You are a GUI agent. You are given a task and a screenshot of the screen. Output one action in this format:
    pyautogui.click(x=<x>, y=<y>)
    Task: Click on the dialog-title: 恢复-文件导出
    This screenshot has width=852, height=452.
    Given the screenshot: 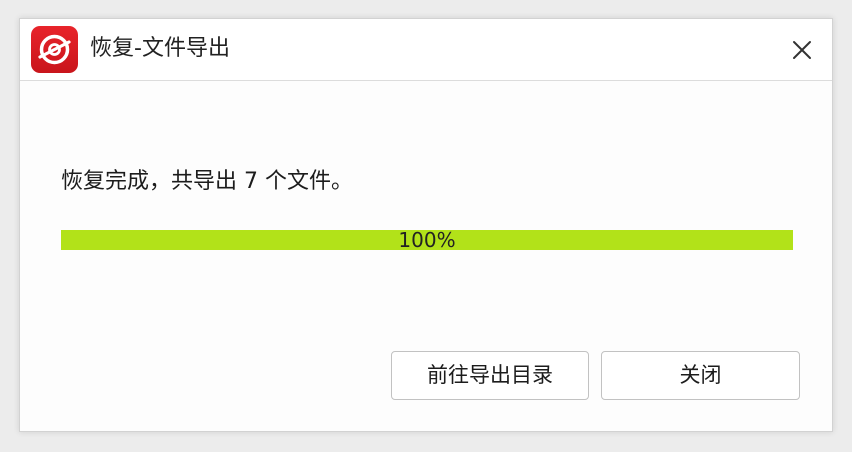 What is the action you would take?
    pyautogui.click(x=160, y=48)
    